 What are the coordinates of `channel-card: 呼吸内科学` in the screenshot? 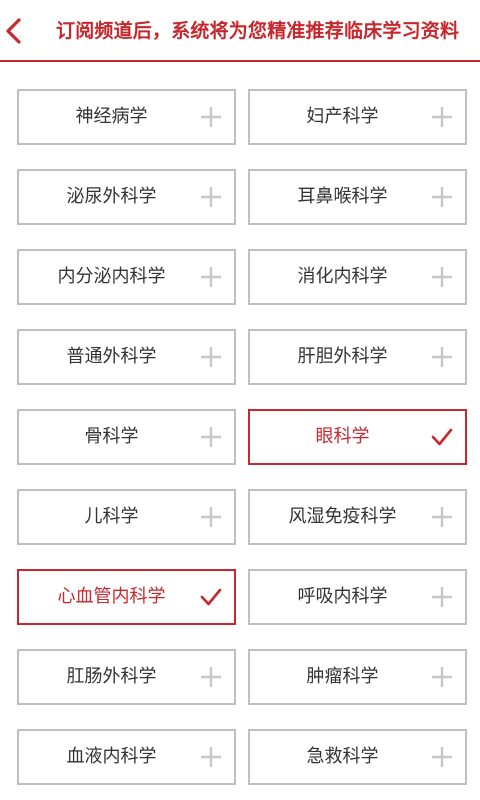 It's located at (357, 597).